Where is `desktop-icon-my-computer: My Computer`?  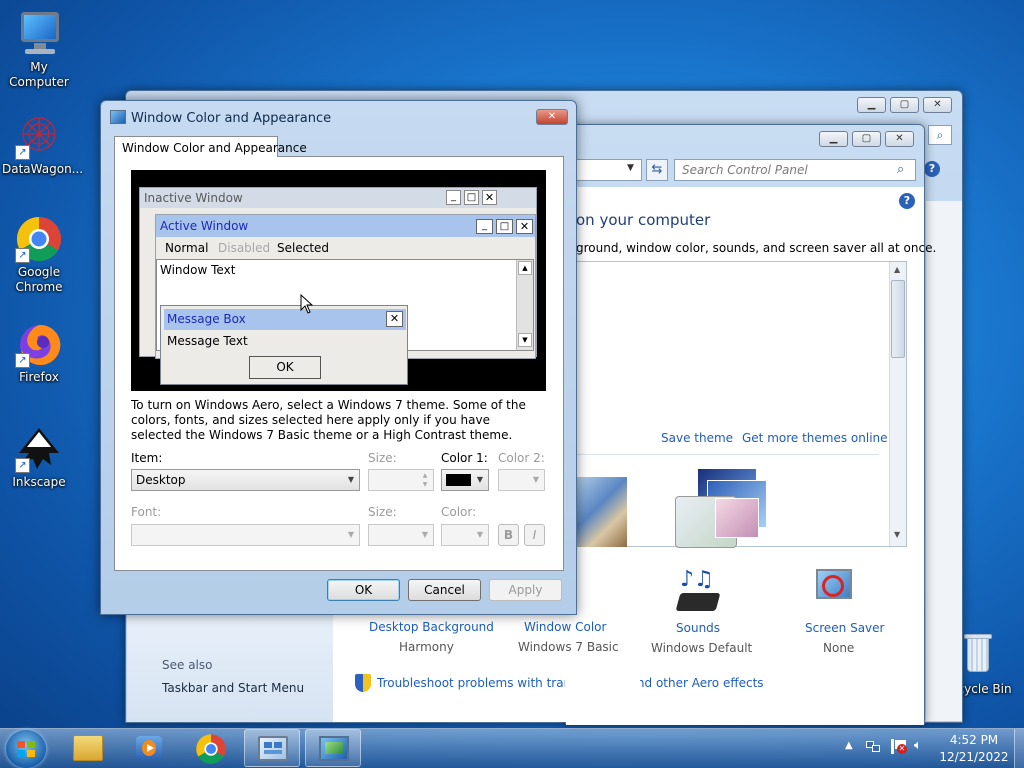
desktop-icon-my-computer: My Computer is located at coordinates (39, 50).